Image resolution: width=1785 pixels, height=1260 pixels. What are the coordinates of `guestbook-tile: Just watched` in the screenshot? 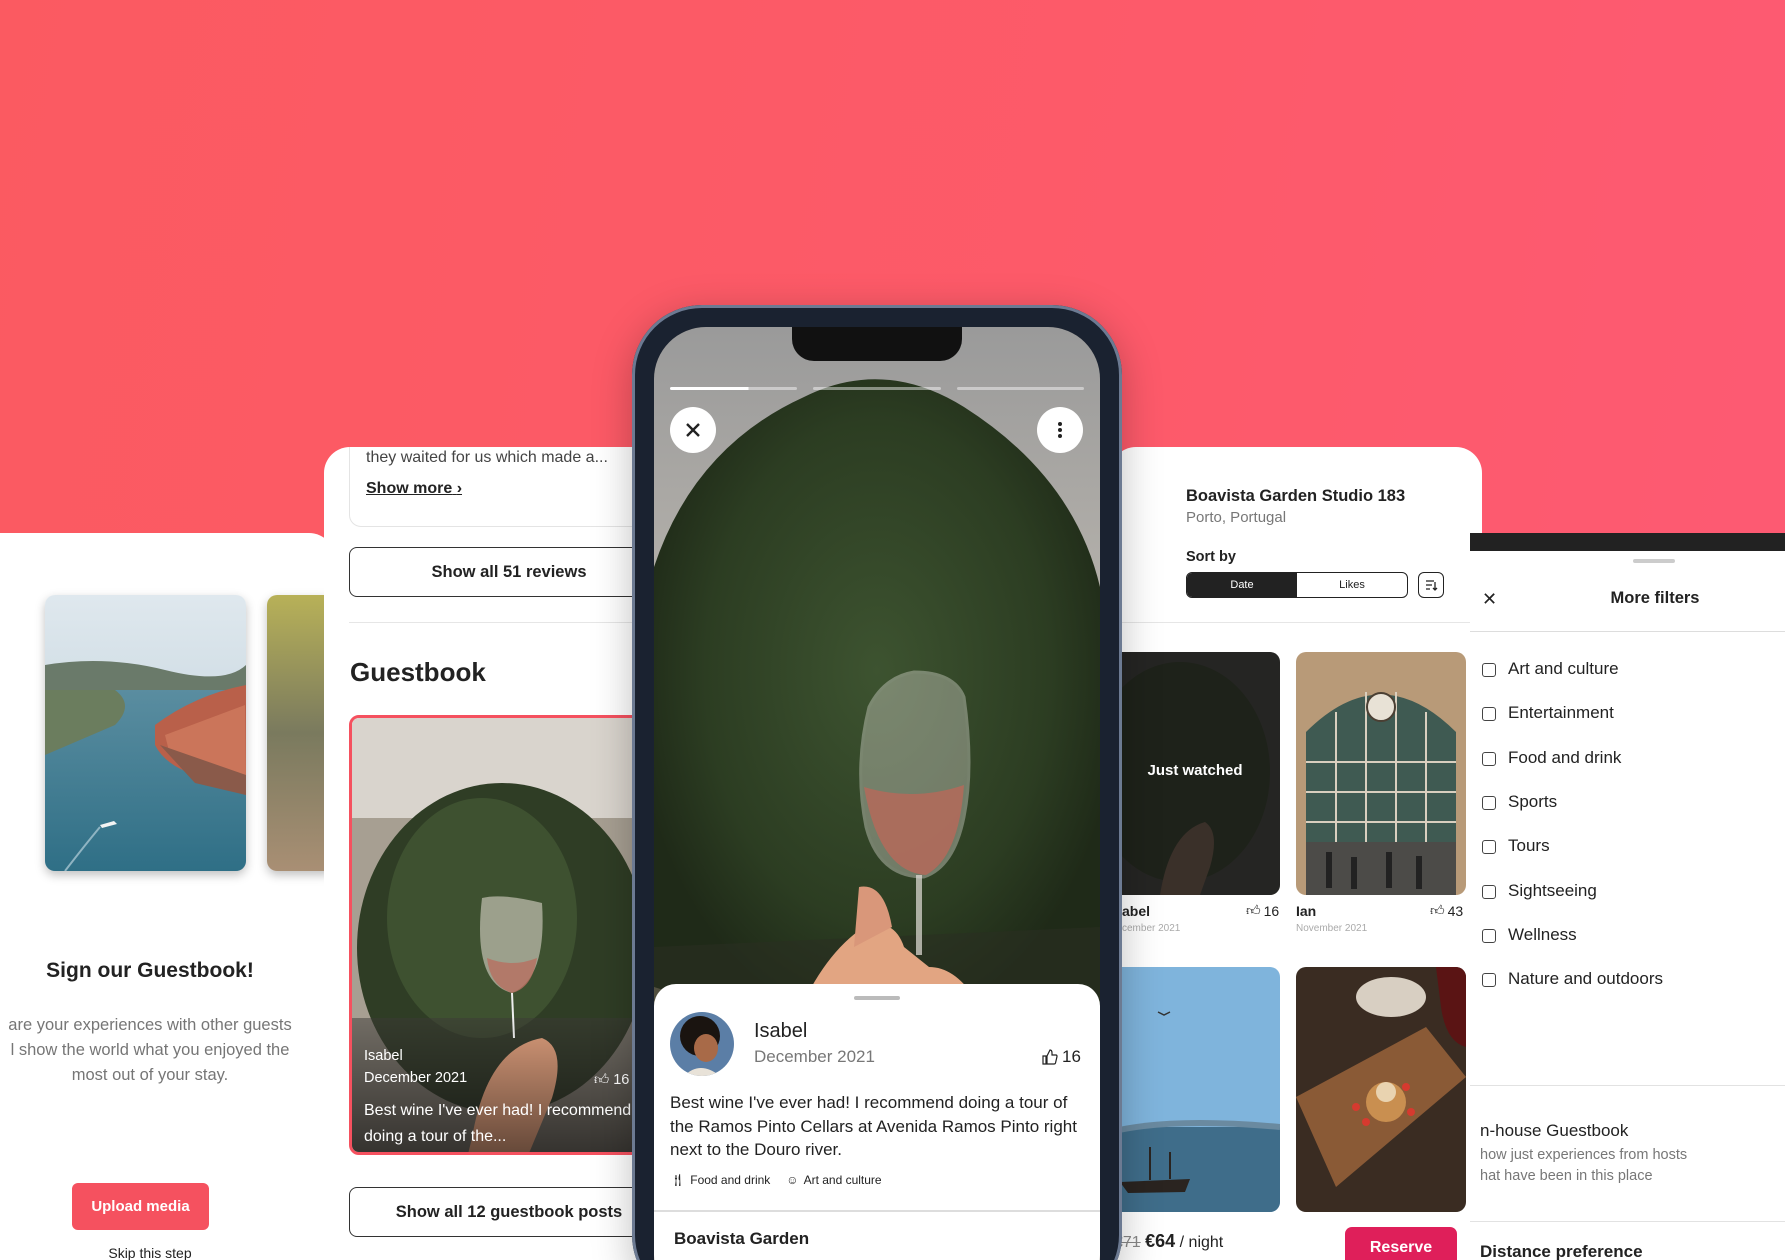 It's located at (1195, 773).